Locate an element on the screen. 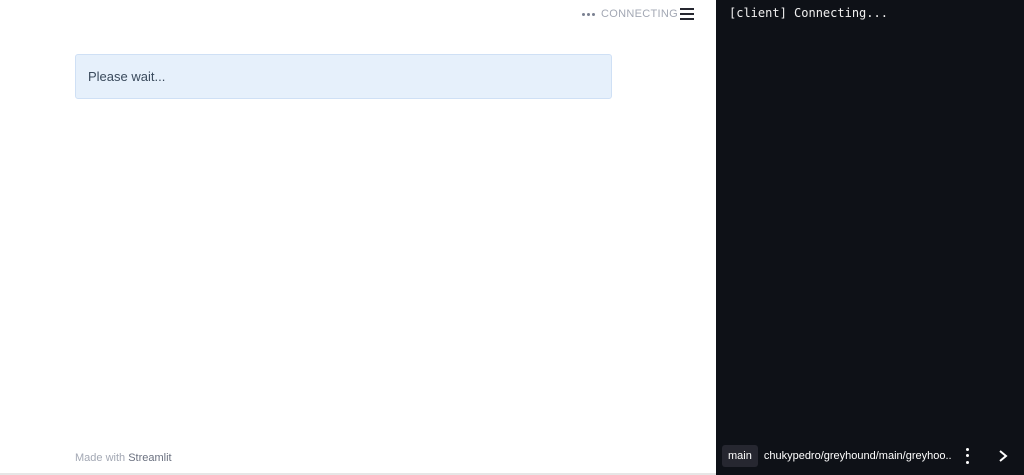  connection-status: CONNECTING is located at coordinates (630, 14).